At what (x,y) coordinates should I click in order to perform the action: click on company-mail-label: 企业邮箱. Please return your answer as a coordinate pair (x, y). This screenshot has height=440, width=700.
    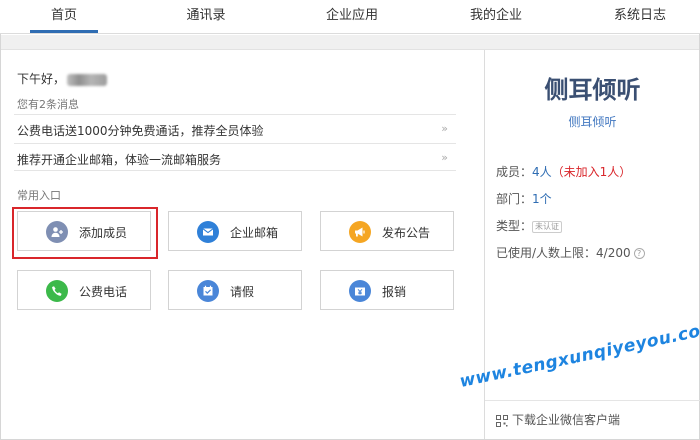
    Looking at the image, I should click on (254, 233).